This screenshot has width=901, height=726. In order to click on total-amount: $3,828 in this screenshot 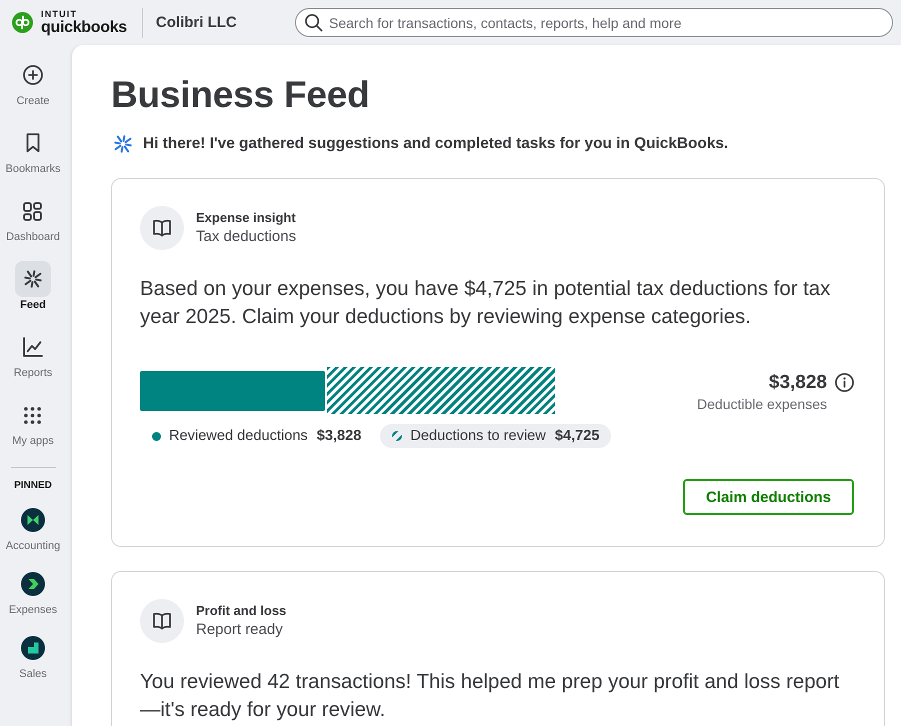, I will do `click(797, 383)`.